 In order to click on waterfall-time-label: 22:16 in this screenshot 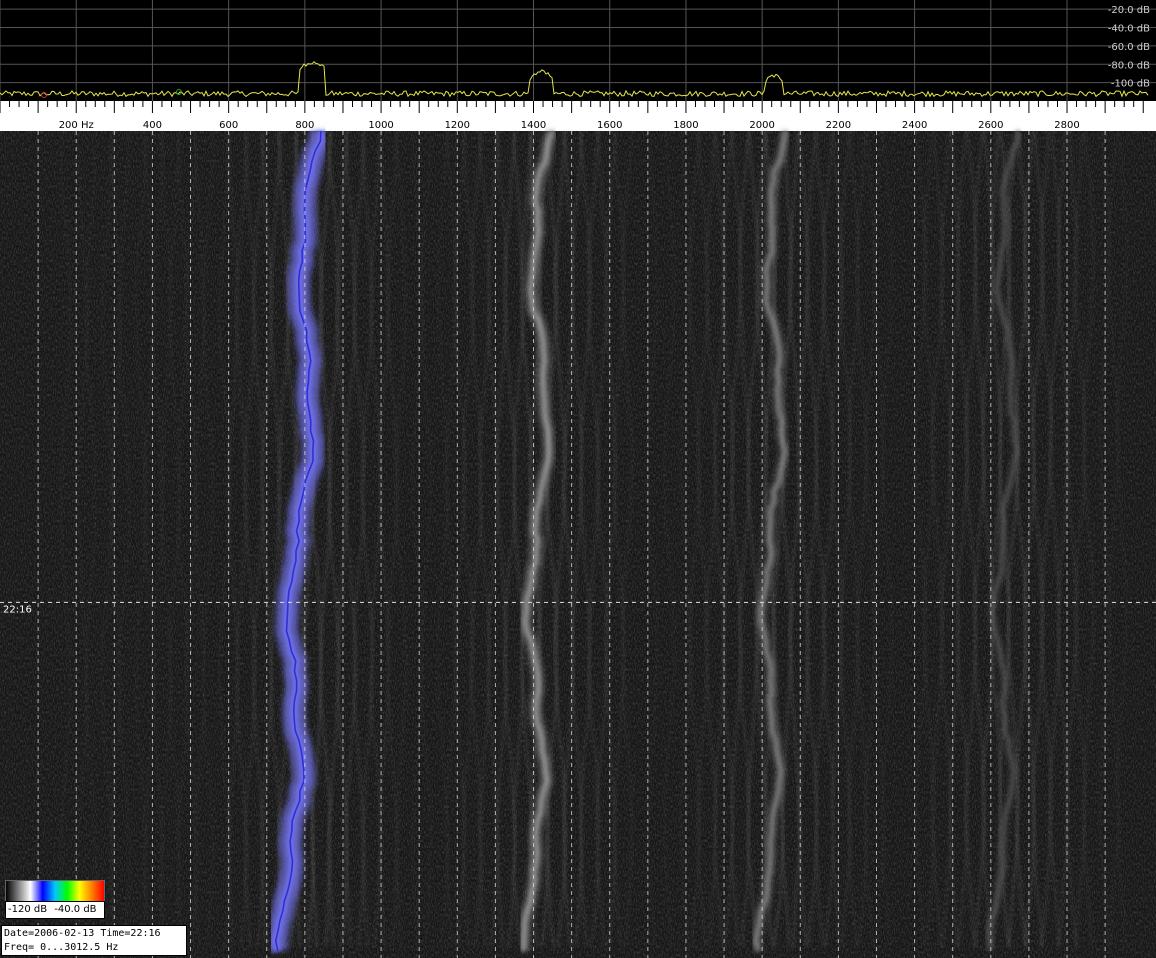, I will do `click(17, 609)`.